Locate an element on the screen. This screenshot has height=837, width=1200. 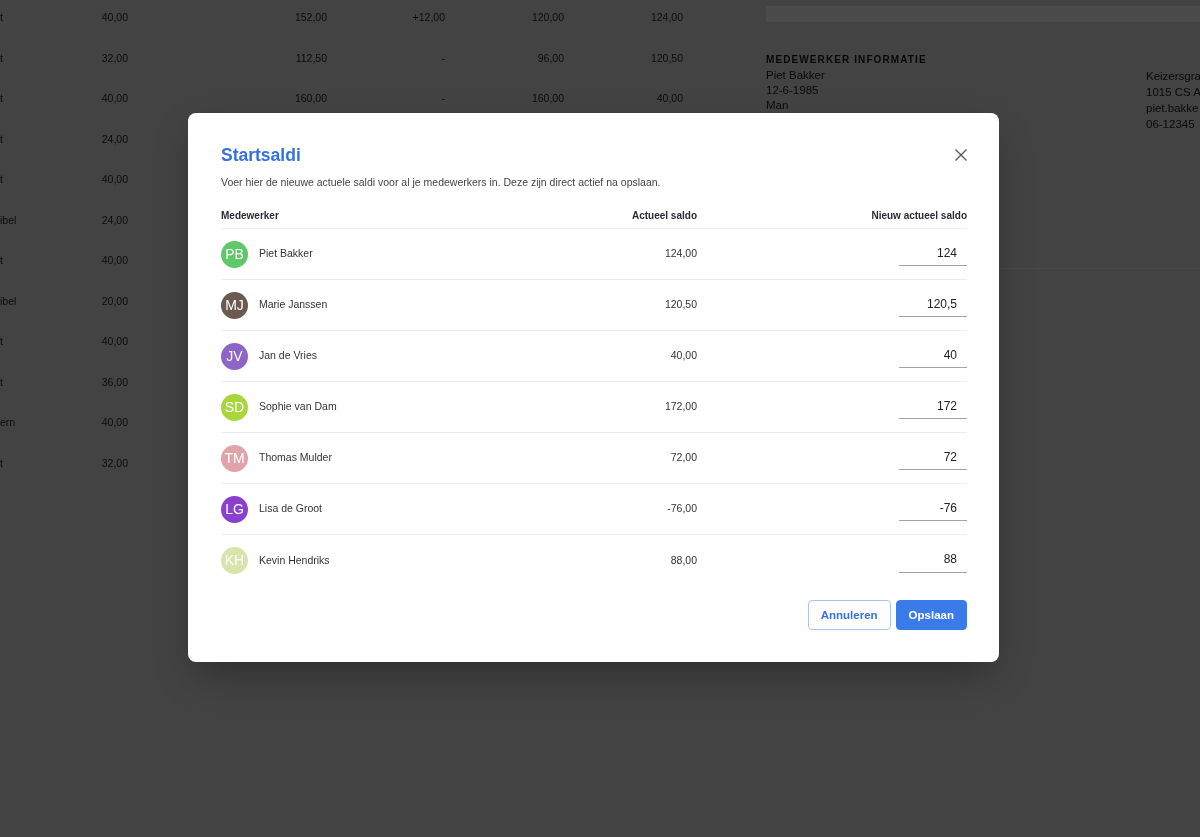
avatar: TM is located at coordinates (234, 458).